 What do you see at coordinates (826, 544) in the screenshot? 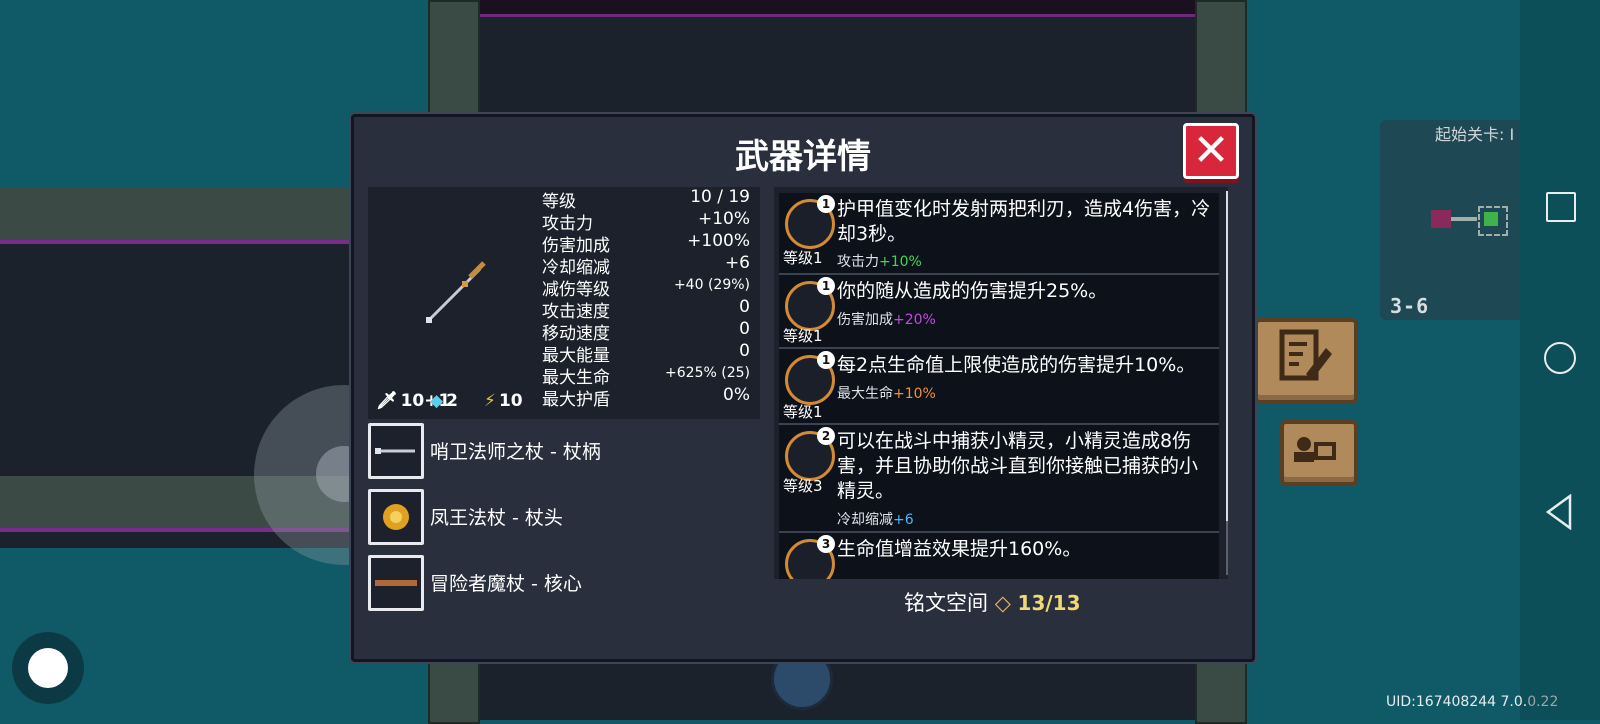
I see `inscription-badge: 3` at bounding box center [826, 544].